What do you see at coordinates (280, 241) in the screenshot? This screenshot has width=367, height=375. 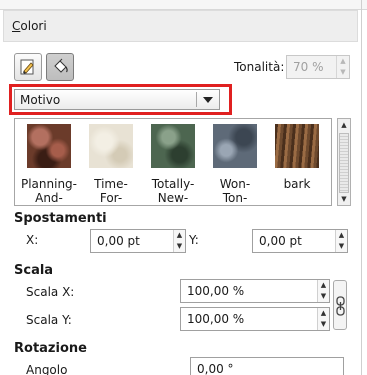 I see `offset-y-value: 0,00 pt` at bounding box center [280, 241].